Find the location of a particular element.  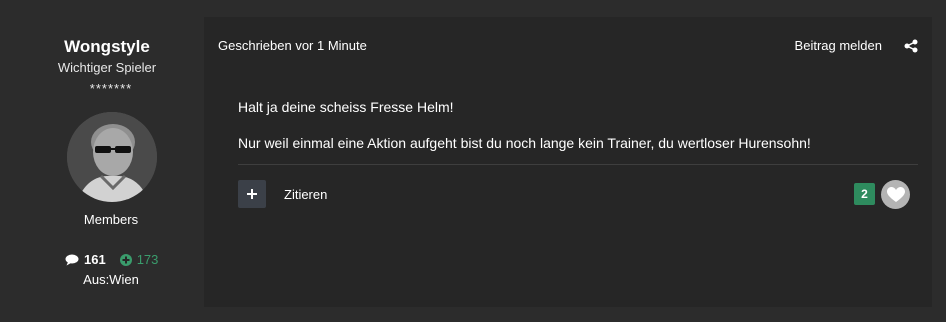

author-rank: Wichtiger Spieler is located at coordinates (107, 67).